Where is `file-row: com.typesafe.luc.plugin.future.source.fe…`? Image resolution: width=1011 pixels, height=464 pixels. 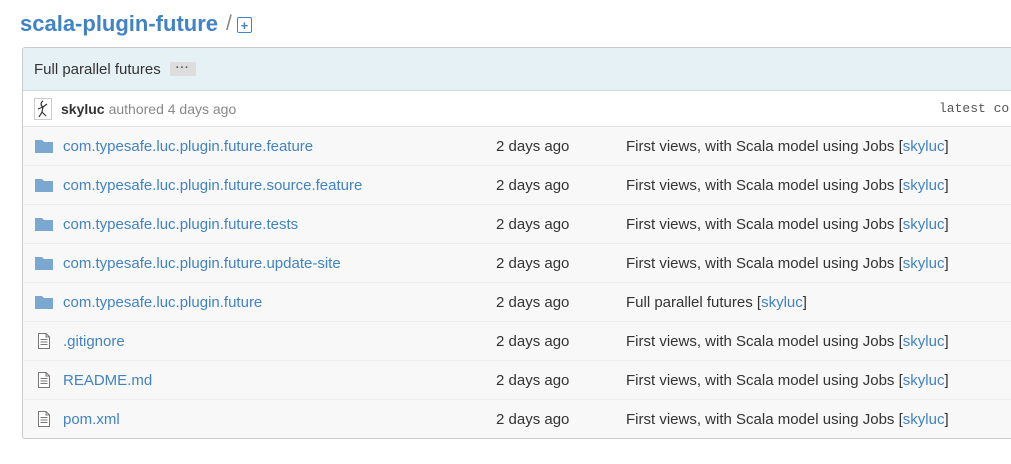 file-row: com.typesafe.luc.plugin.future.source.fe… is located at coordinates (517, 184).